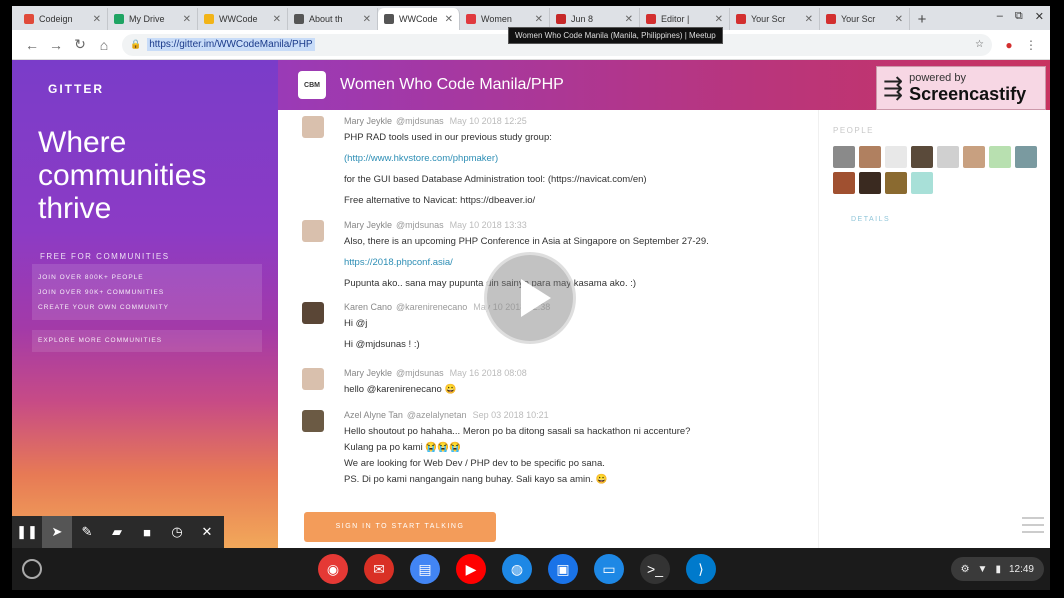 The width and height of the screenshot is (1064, 598). Describe the element at coordinates (368, 307) in the screenshot. I see `author-name: Karen Cano` at that location.